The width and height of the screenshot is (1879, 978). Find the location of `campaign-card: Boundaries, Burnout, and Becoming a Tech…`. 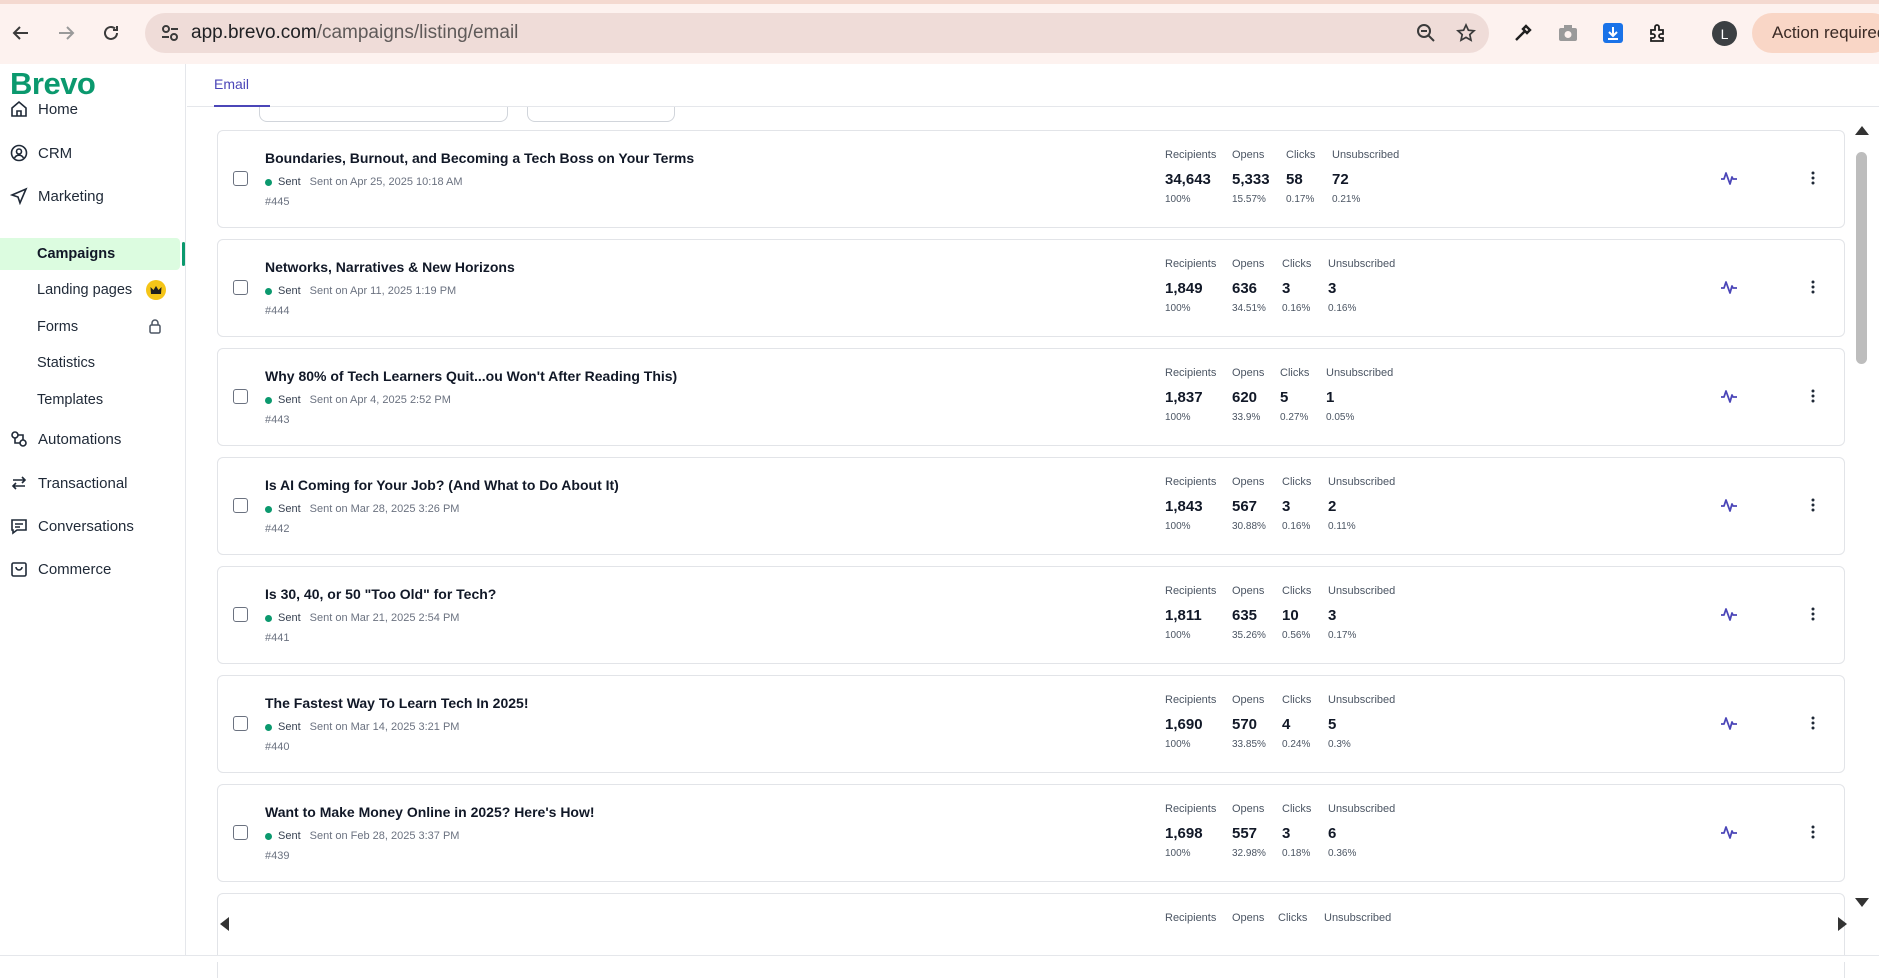

campaign-card: Boundaries, Burnout, and Becoming a Tech… is located at coordinates (1031, 179).